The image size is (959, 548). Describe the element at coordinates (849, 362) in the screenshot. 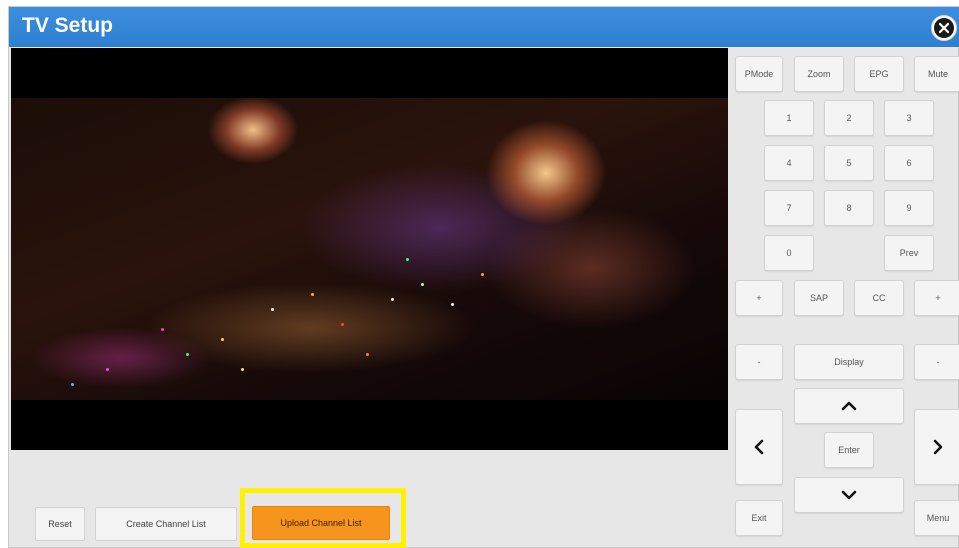

I see `display-button: Display` at that location.